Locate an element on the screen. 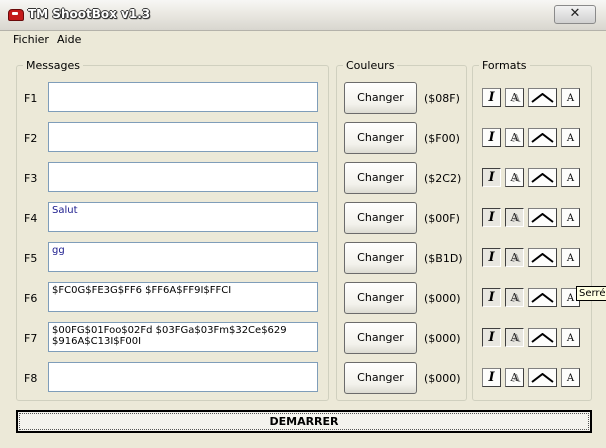  menu-bar: Fichier Aide is located at coordinates (303, 40).